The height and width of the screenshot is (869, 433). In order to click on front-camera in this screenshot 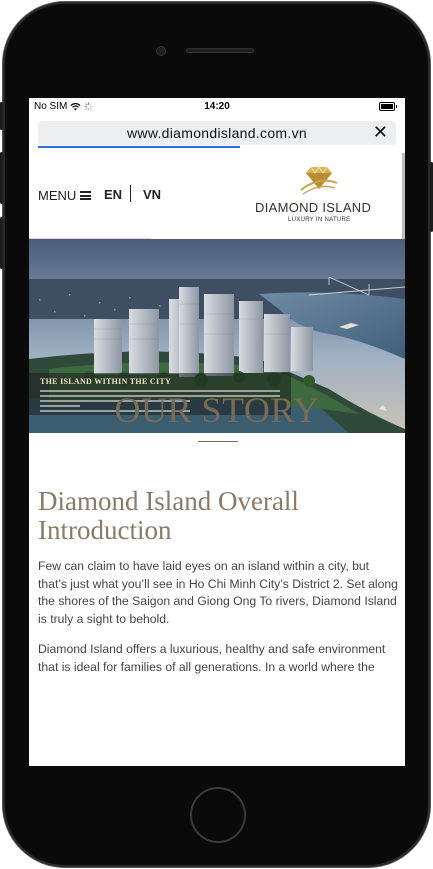, I will do `click(161, 51)`.